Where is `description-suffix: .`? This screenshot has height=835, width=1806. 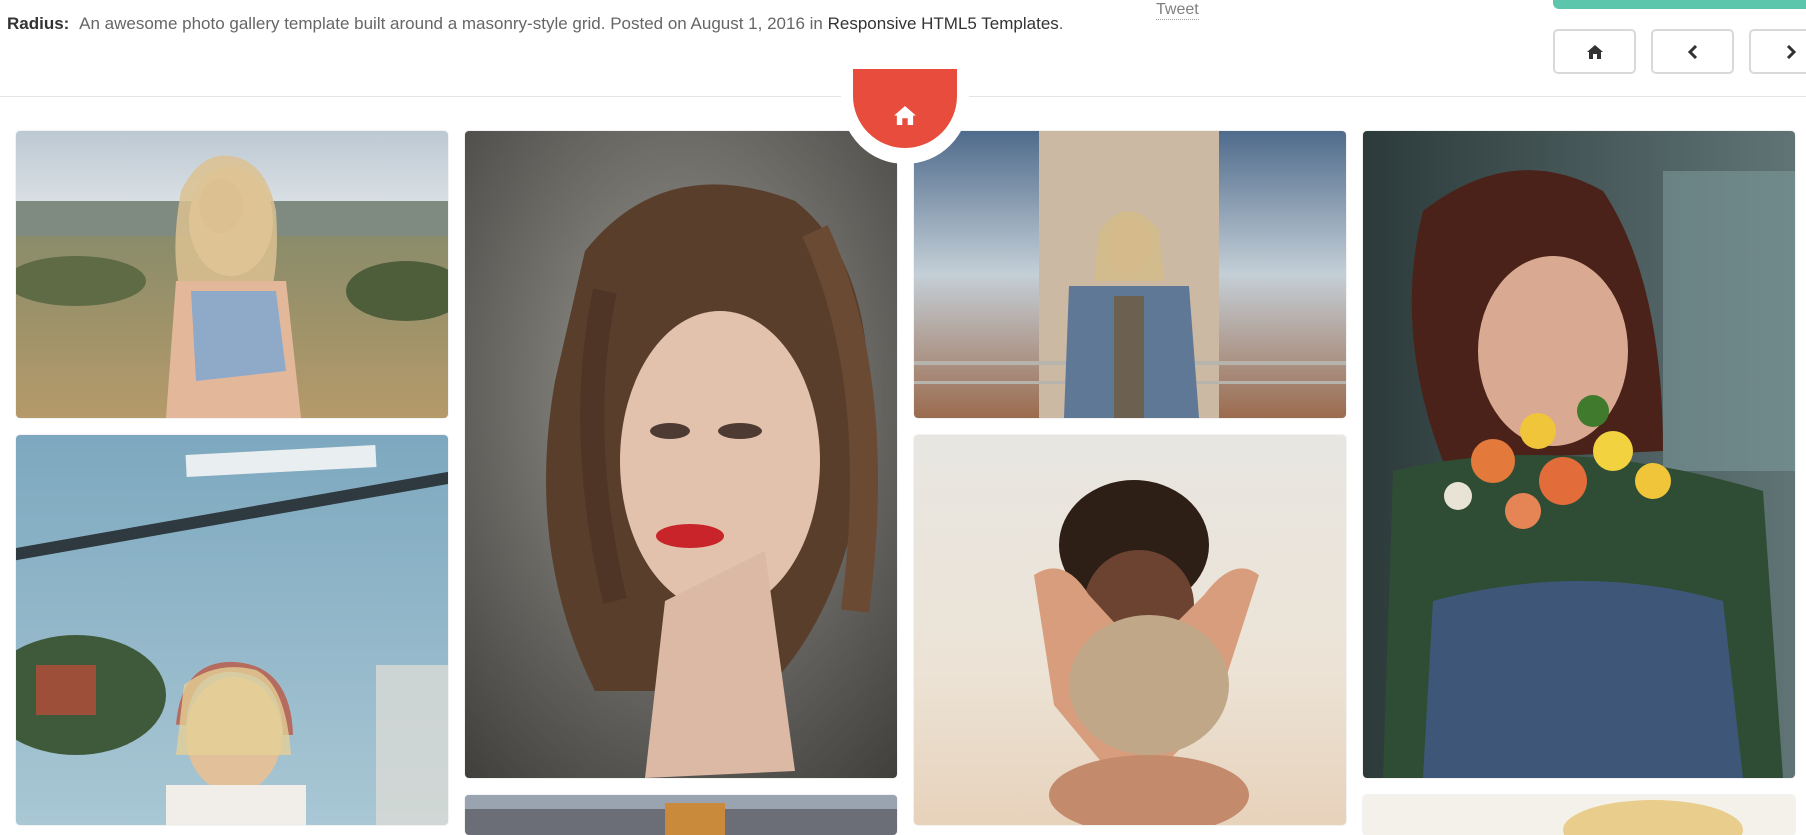 description-suffix: . is located at coordinates (1061, 23).